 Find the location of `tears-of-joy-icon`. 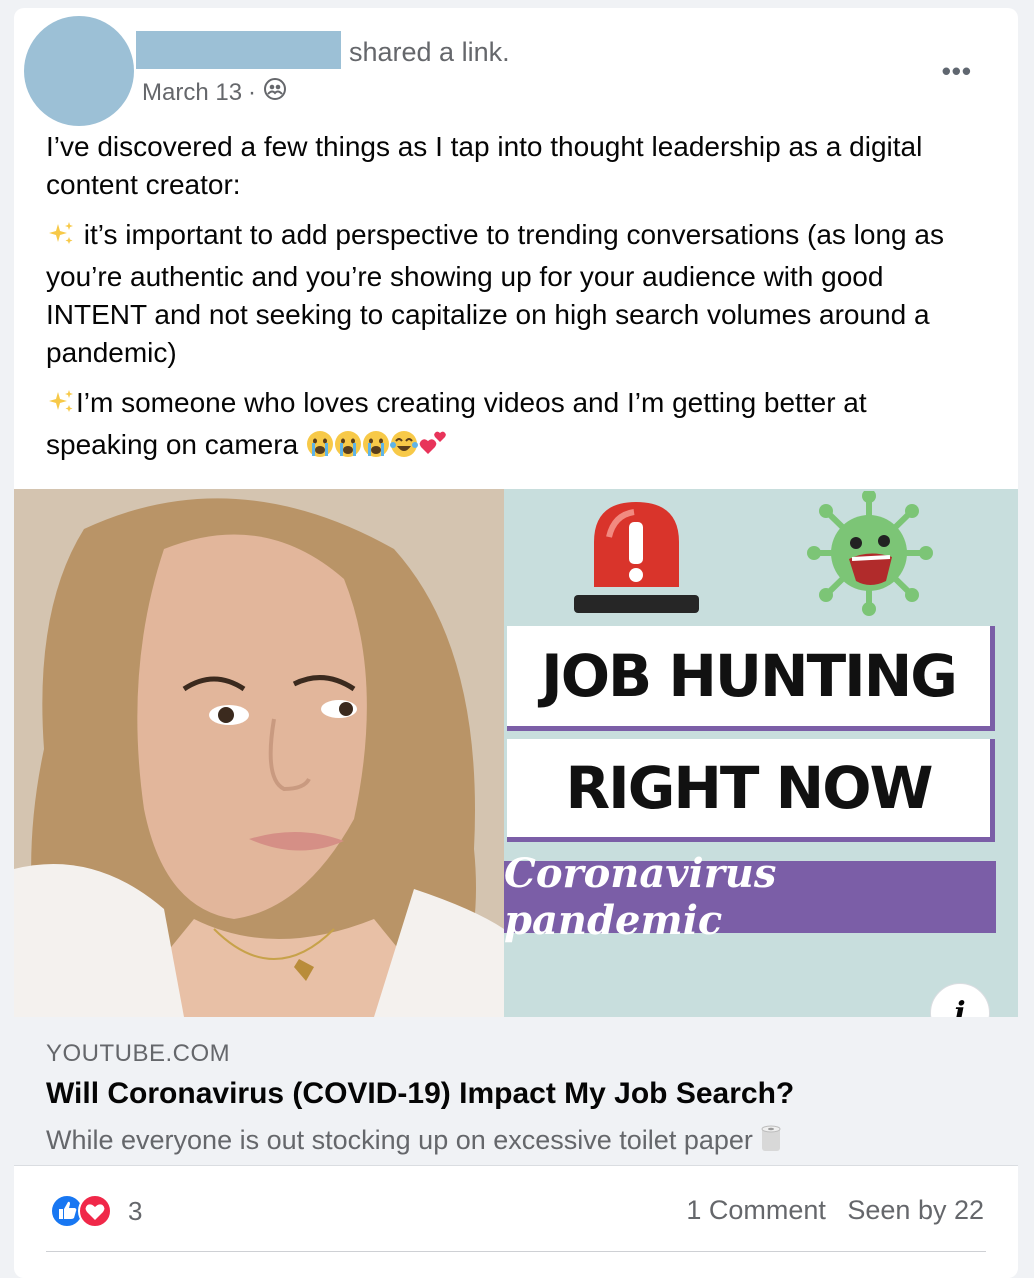

tears-of-joy-icon is located at coordinates (403, 449).